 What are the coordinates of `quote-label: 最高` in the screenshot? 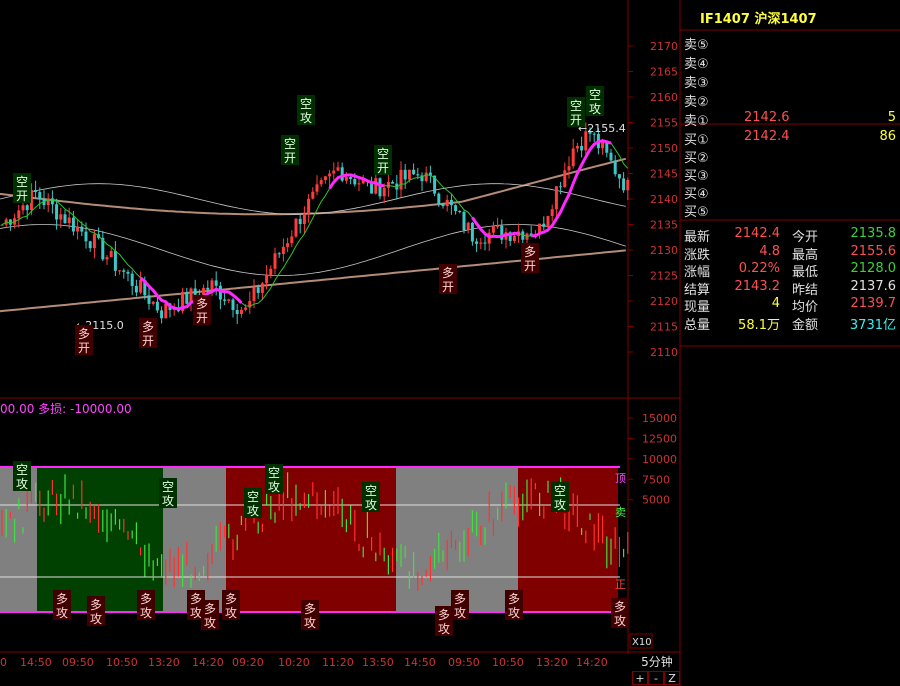 It's located at (805, 255).